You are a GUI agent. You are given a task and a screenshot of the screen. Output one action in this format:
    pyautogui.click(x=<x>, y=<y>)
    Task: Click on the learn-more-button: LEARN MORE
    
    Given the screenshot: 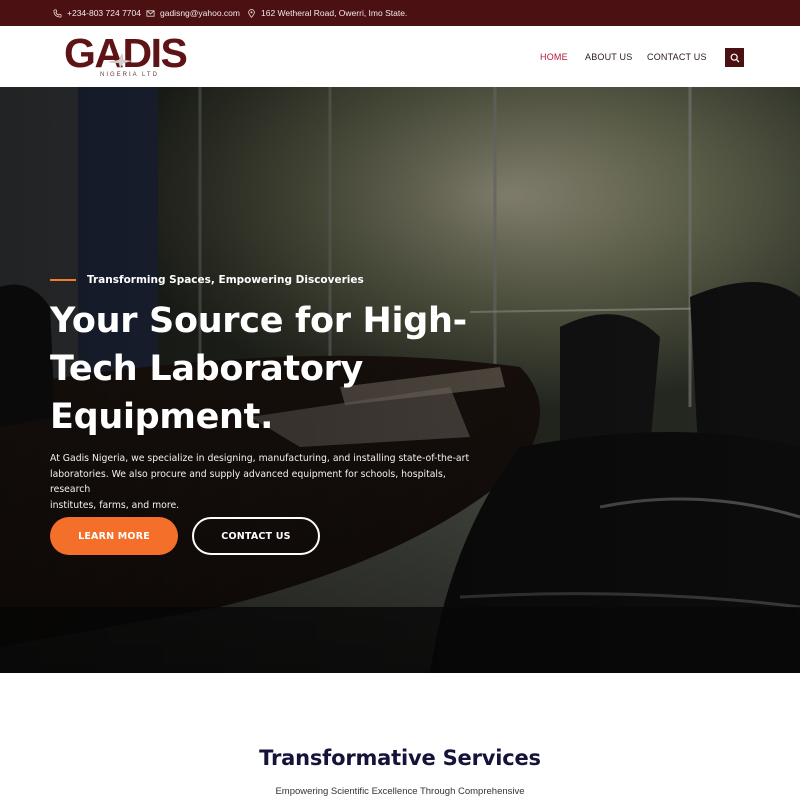 What is the action you would take?
    pyautogui.click(x=114, y=536)
    